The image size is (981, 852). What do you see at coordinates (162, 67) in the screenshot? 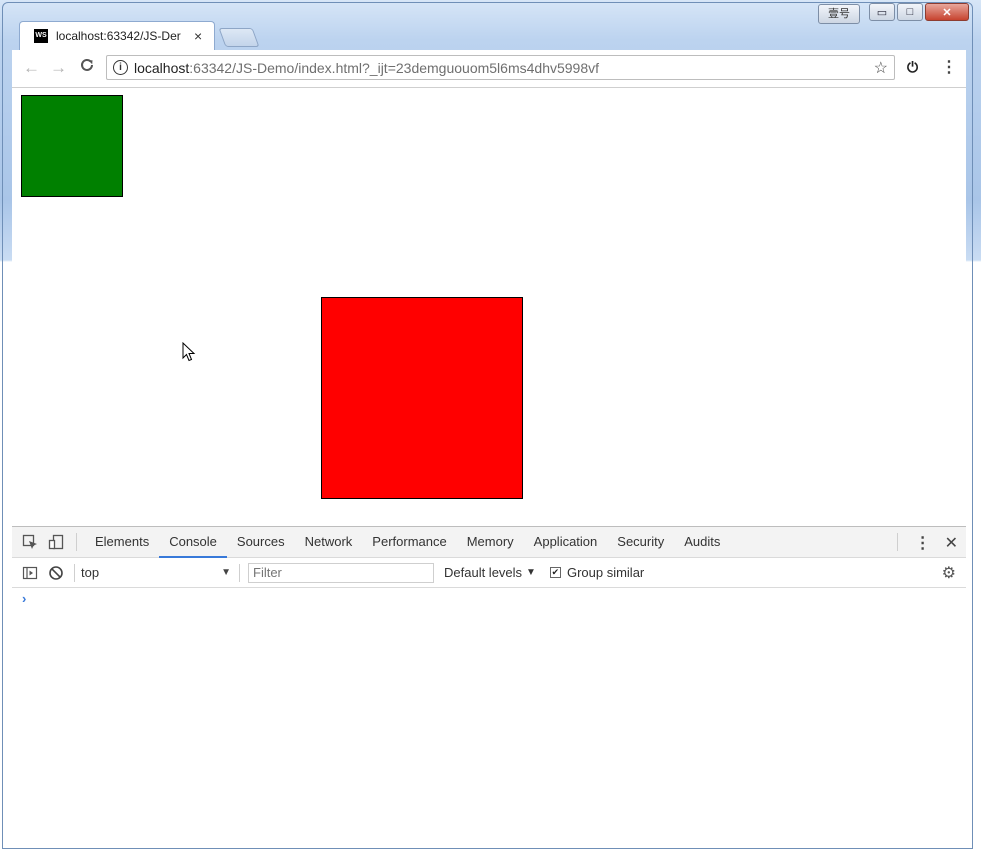
I see `url-host: localhost` at bounding box center [162, 67].